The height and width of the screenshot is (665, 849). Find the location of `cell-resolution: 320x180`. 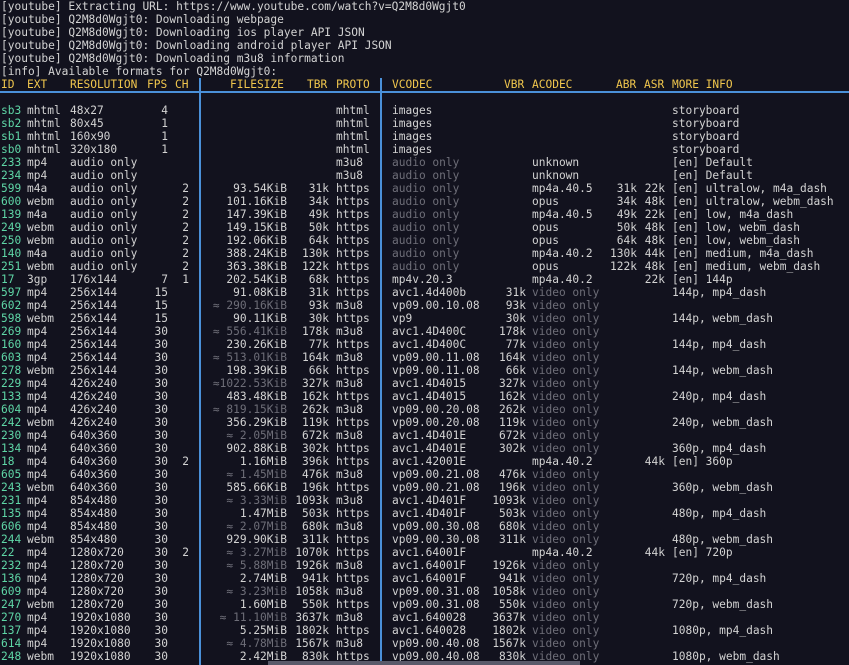

cell-resolution: 320x180 is located at coordinates (94, 149).